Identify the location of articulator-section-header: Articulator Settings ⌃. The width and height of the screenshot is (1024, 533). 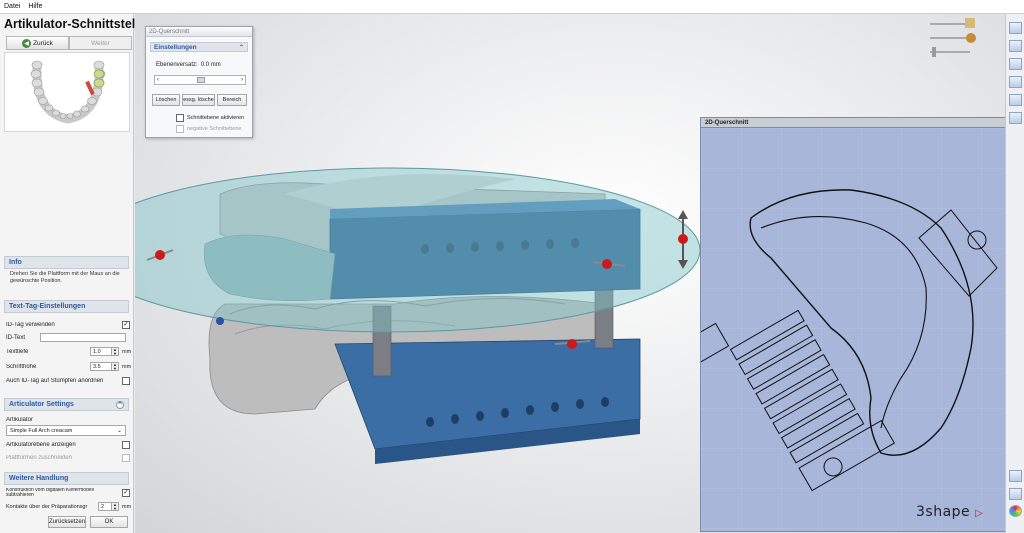
(66, 404).